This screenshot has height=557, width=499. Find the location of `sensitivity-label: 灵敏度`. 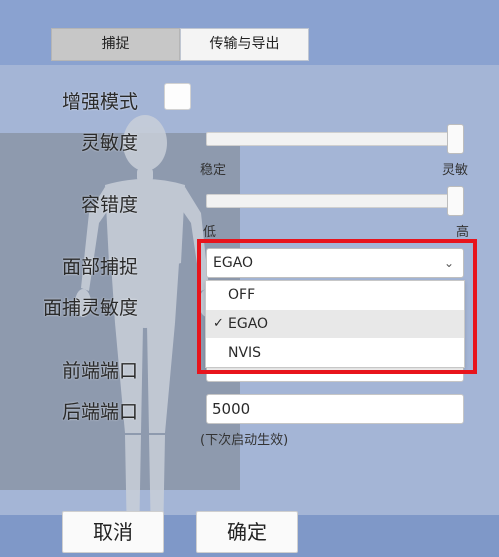

sensitivity-label: 灵敏度 is located at coordinates (109, 143).